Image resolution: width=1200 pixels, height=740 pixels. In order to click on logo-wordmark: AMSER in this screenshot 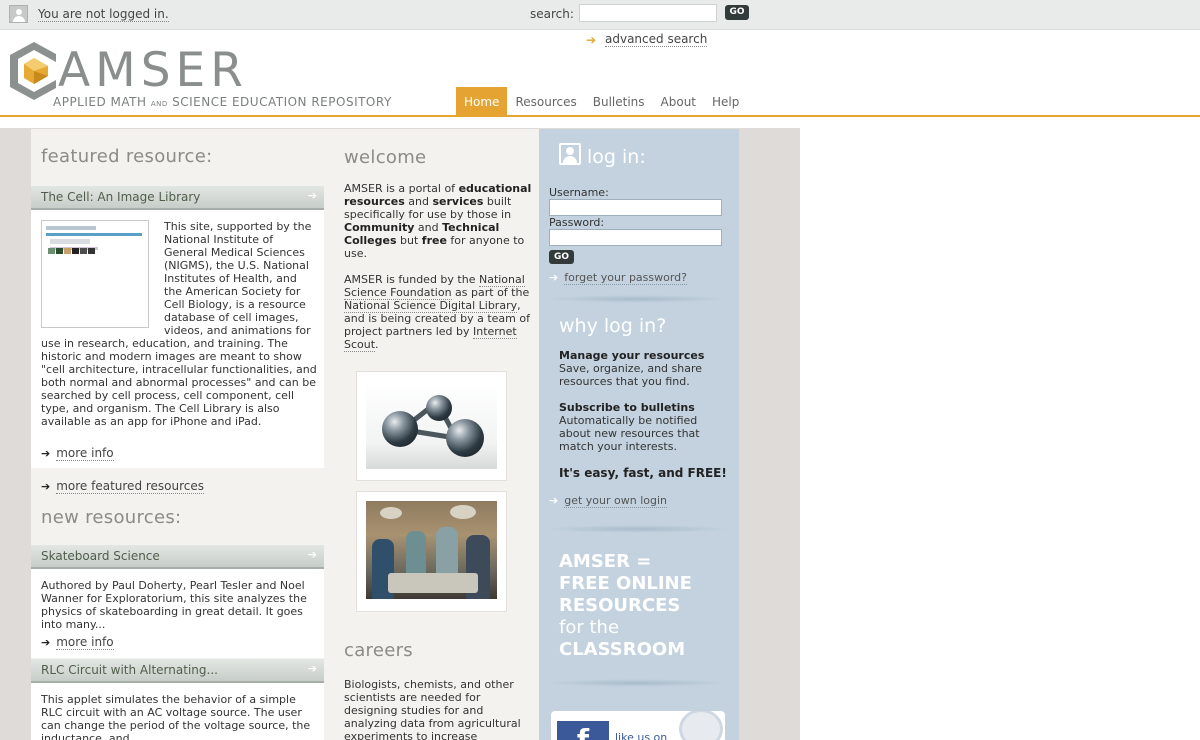, I will do `click(153, 70)`.